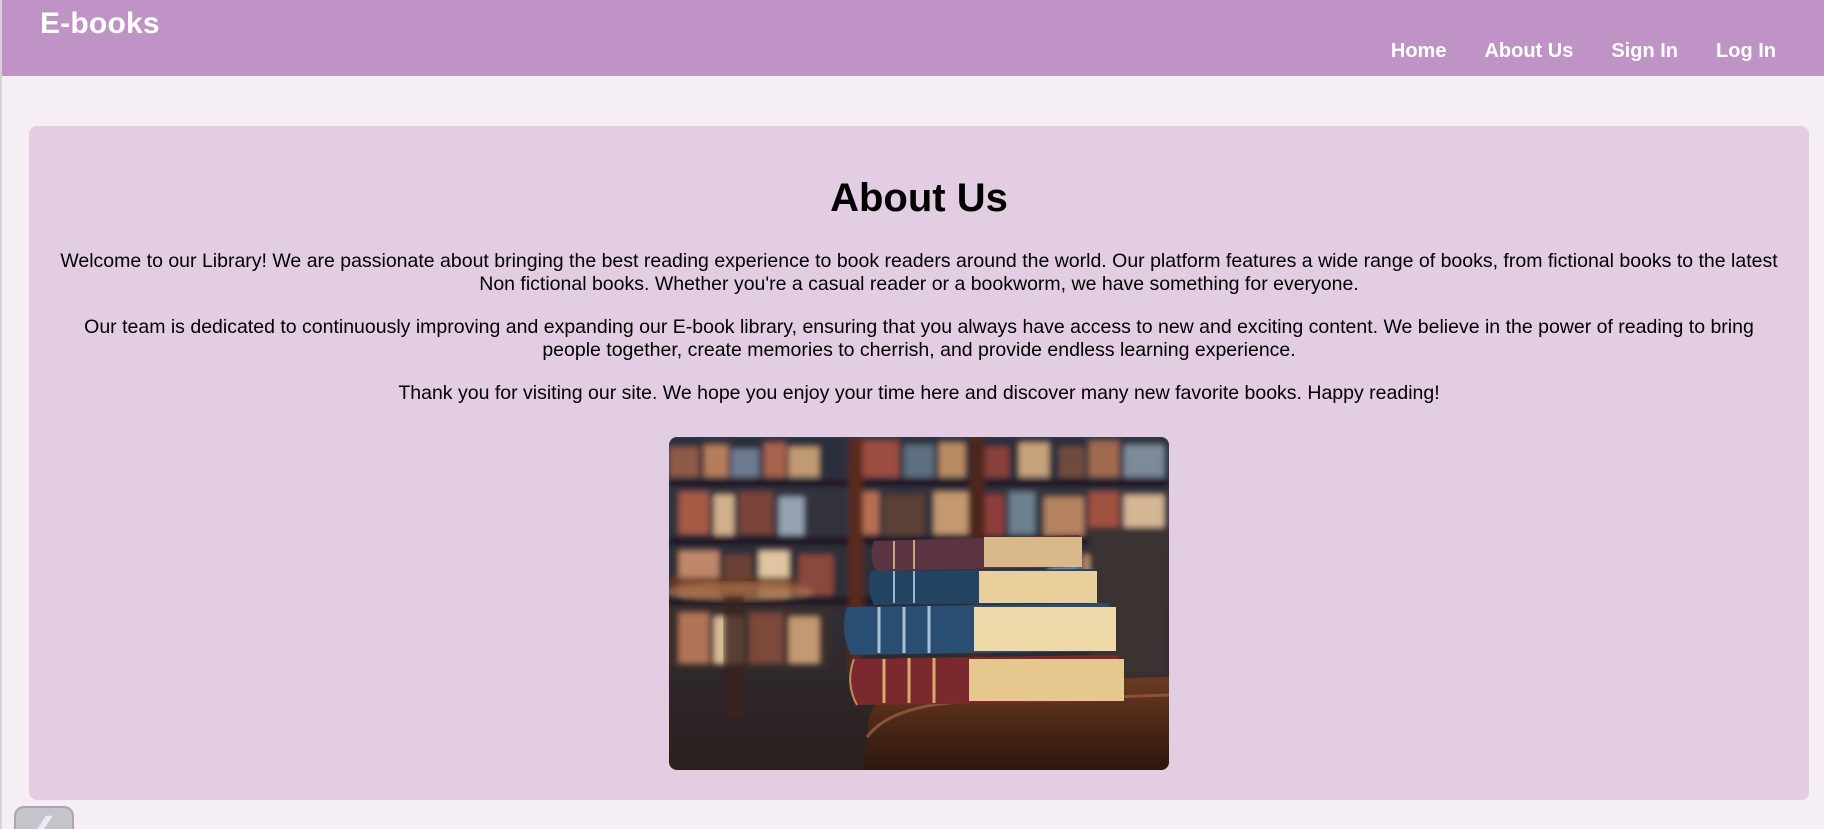 This screenshot has height=829, width=1824. I want to click on header-bar: E-books Home About Us Sign In Log In, so click(913, 38).